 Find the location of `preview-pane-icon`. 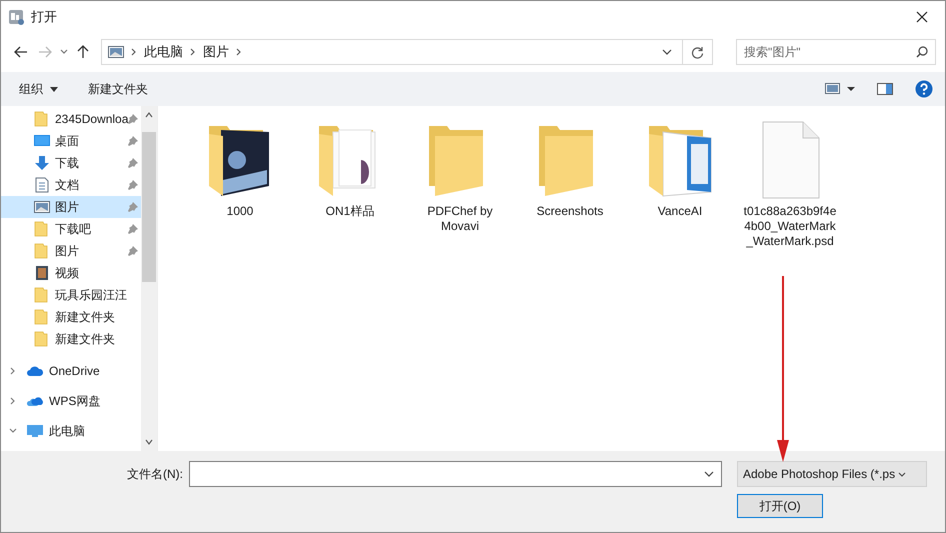

preview-pane-icon is located at coordinates (885, 89).